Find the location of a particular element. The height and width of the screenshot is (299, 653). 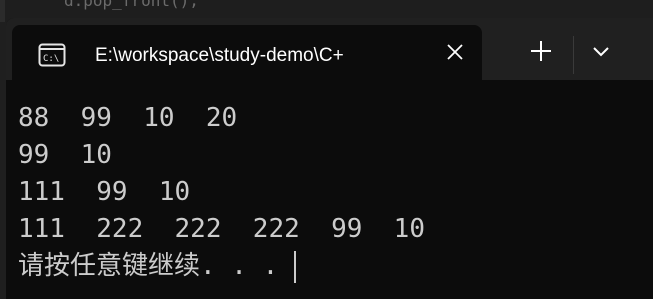

background-code-line: d.pop_front(); is located at coordinates (131, 5).